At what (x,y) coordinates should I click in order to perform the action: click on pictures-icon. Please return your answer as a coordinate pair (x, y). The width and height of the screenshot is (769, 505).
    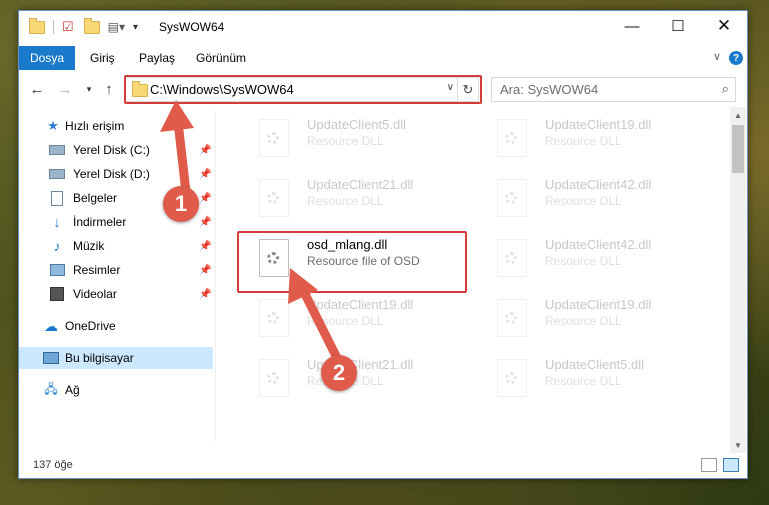
    Looking at the image, I should click on (57, 270).